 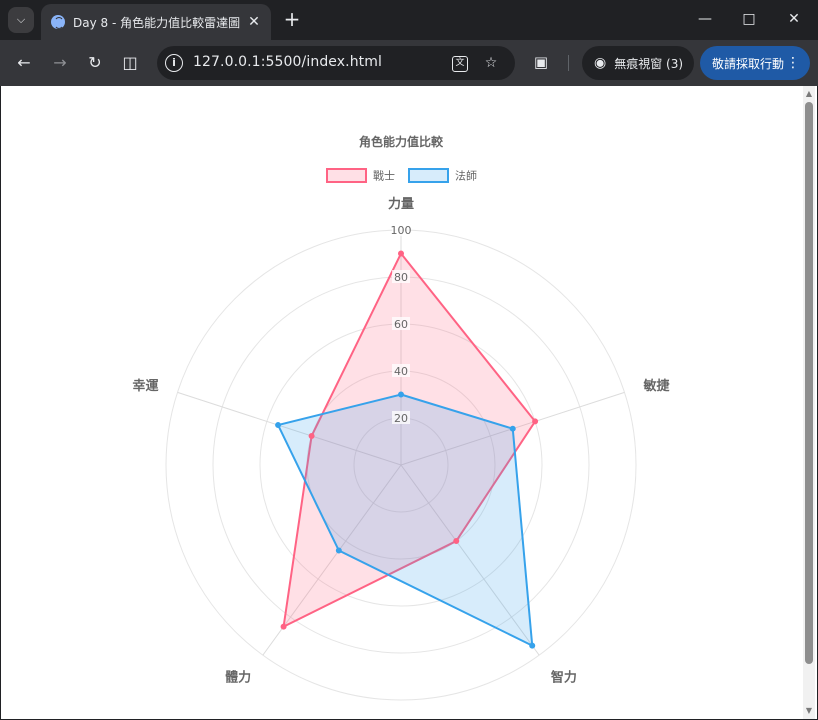 What do you see at coordinates (24, 63) in the screenshot?
I see `arrow-left-icon: ←` at bounding box center [24, 63].